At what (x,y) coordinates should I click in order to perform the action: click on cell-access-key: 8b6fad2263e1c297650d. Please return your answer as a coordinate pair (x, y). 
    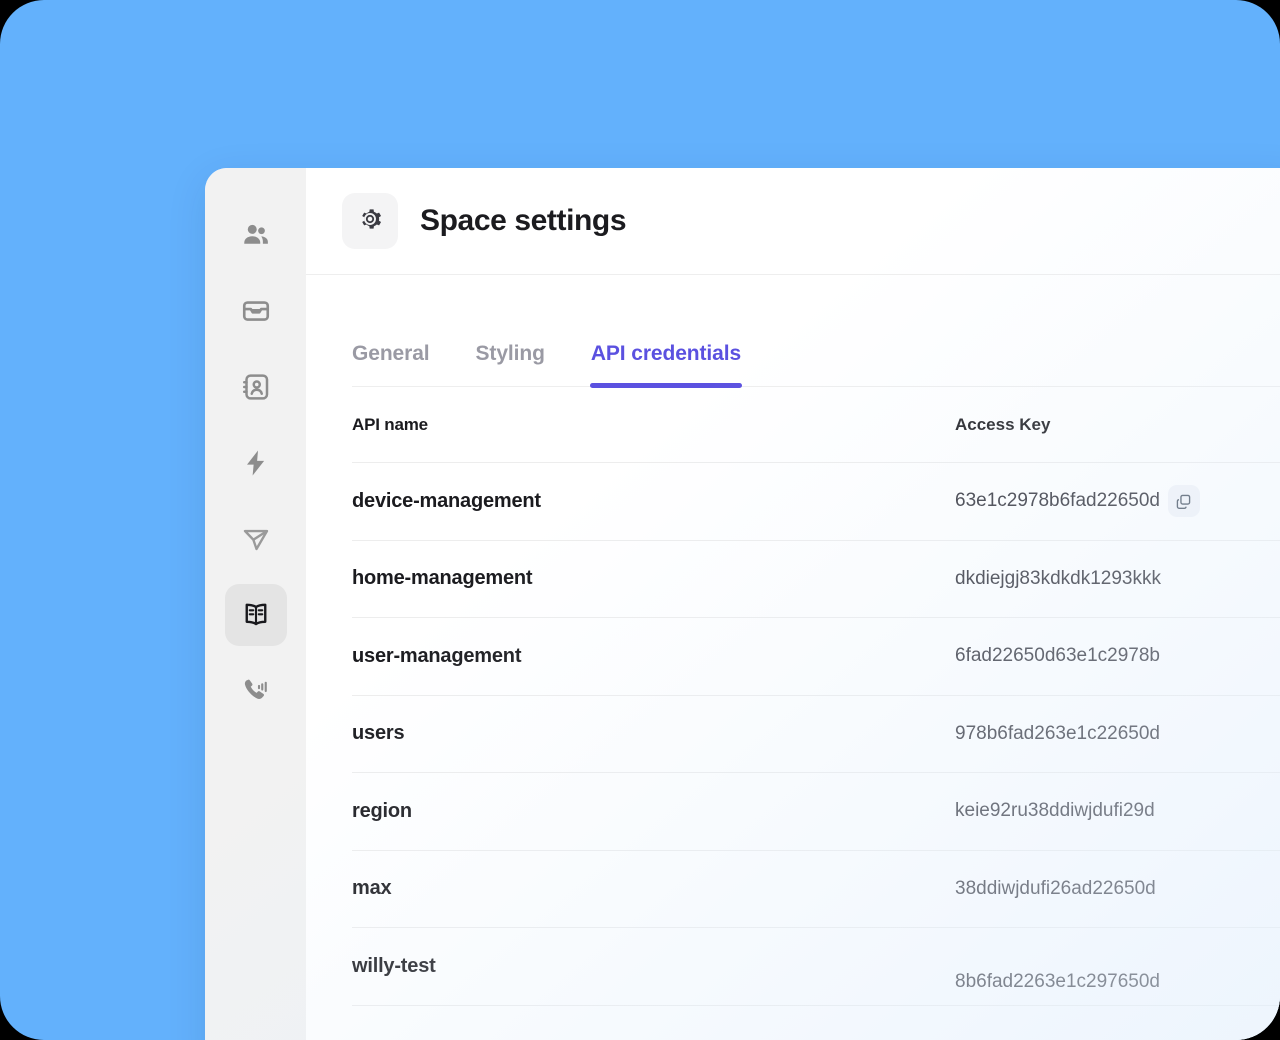
    Looking at the image, I should click on (1117, 982).